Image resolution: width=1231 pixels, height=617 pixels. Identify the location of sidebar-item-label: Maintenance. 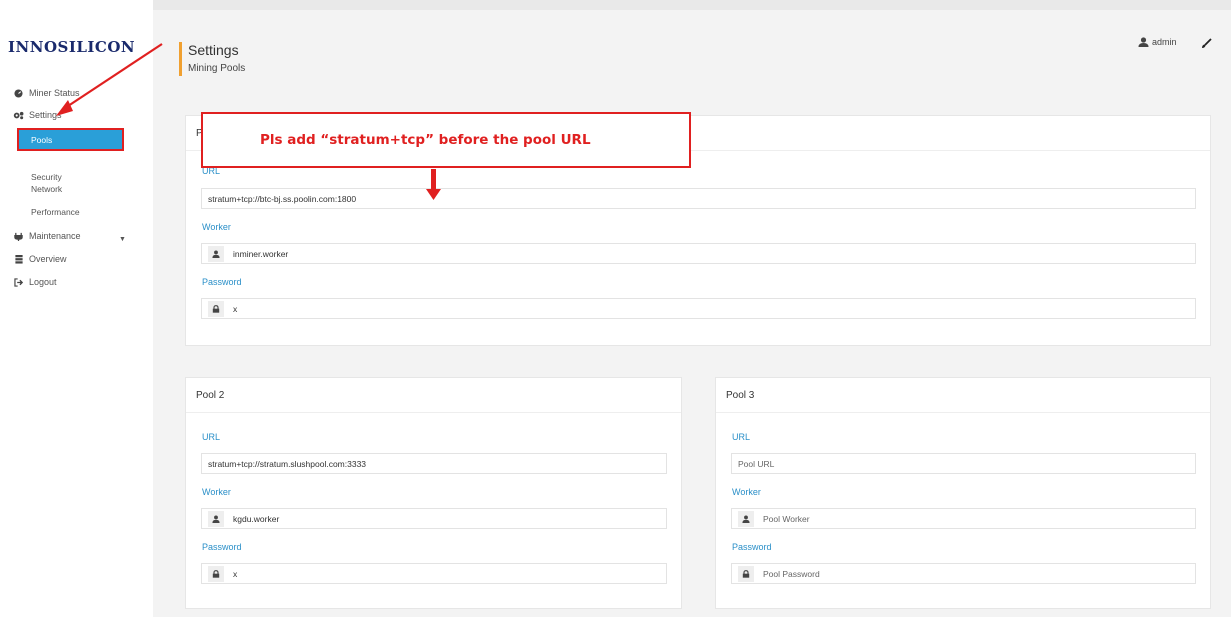
(55, 236).